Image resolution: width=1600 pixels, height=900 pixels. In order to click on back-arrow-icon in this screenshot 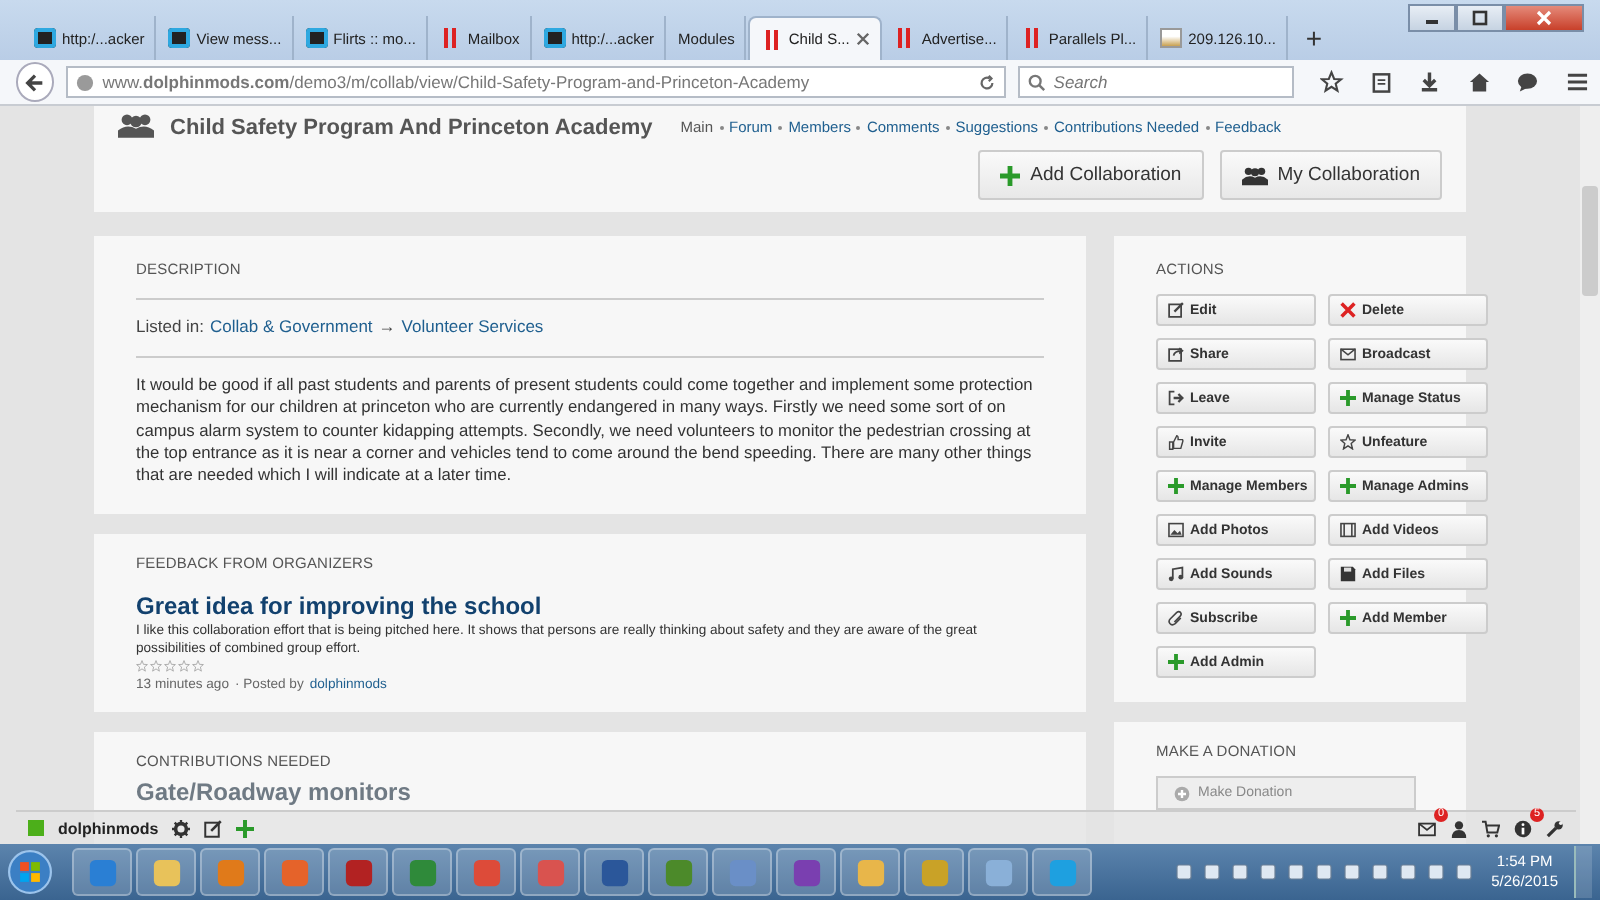, I will do `click(35, 82)`.